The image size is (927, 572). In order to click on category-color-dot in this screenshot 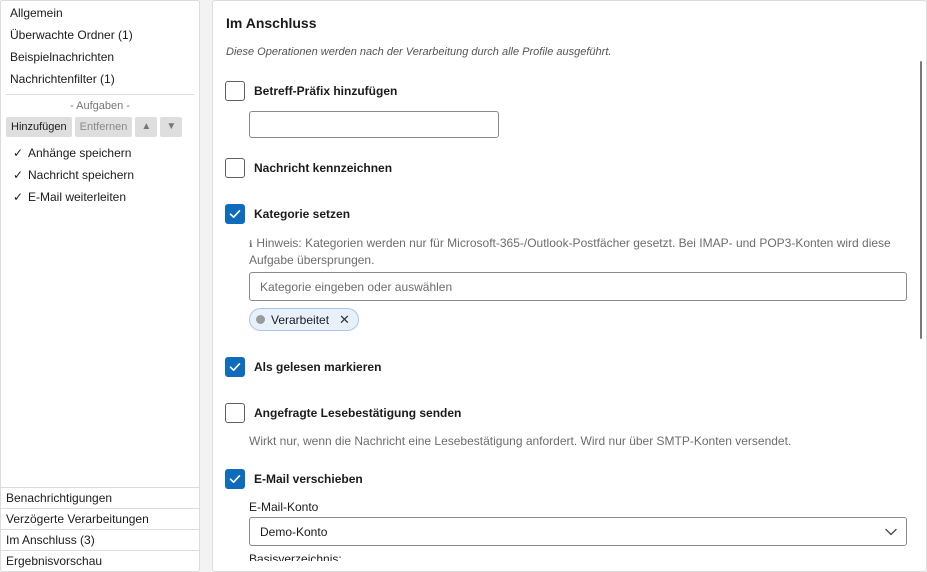, I will do `click(260, 319)`.